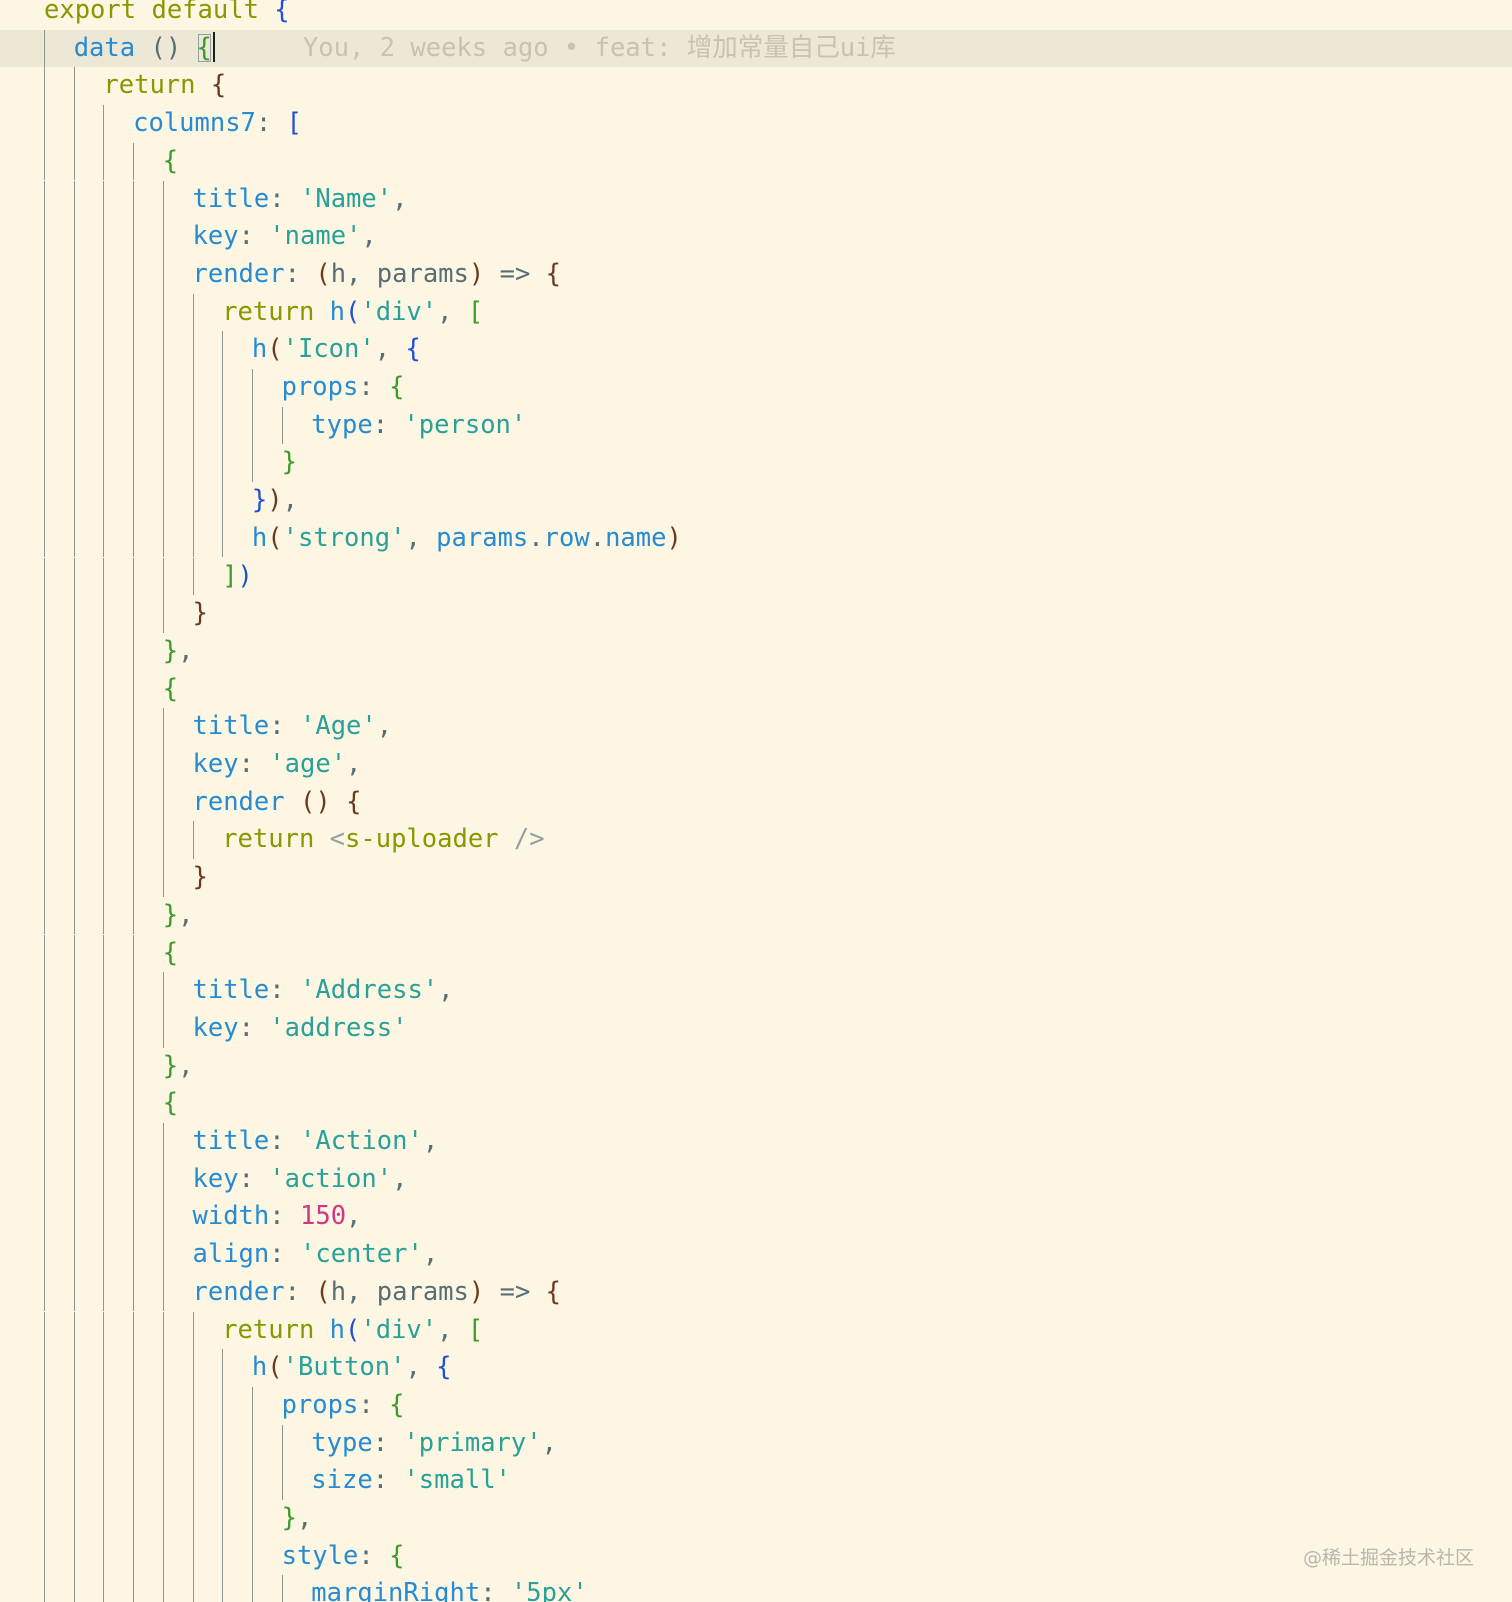  I want to click on code-line: type: 'person', so click(756, 425).